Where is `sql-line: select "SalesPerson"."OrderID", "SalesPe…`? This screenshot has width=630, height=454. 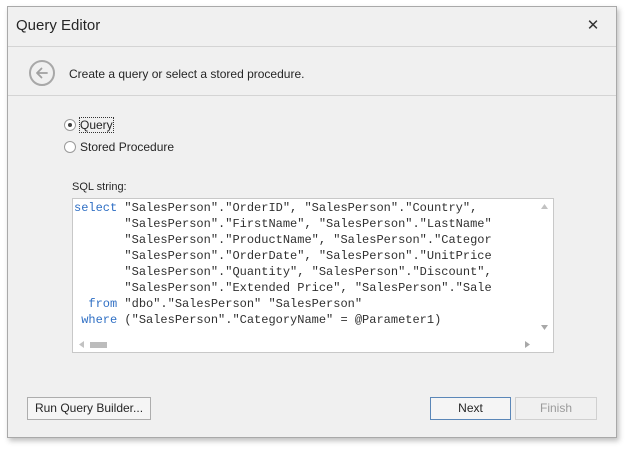 sql-line: select "SalesPerson"."OrderID", "SalesPe… is located at coordinates (304, 208).